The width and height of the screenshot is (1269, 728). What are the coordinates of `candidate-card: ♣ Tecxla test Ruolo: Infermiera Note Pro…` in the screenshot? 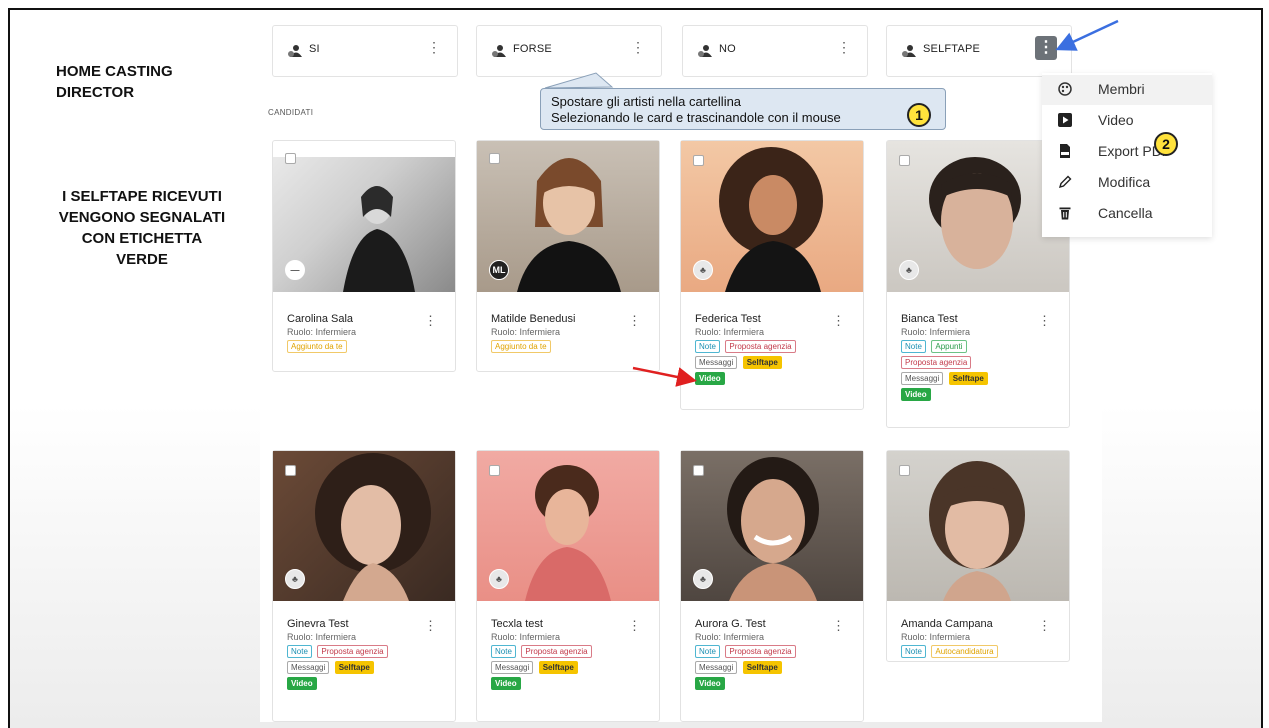 It's located at (568, 586).